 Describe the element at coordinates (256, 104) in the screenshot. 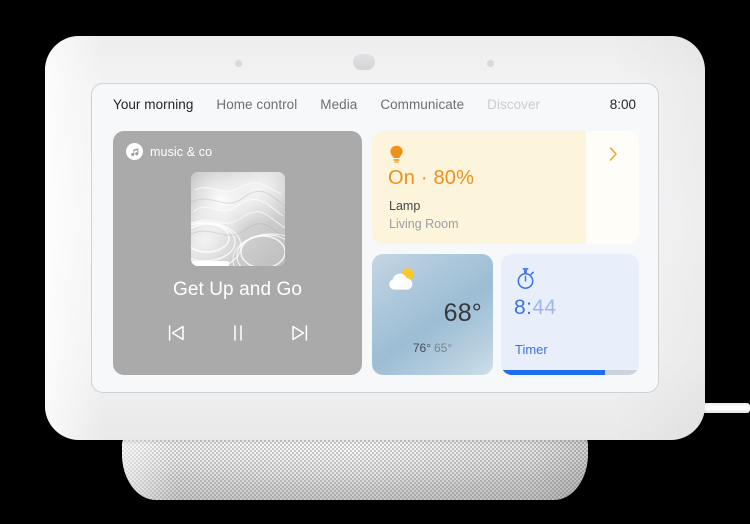

I see `tab-home-control: Home control` at that location.